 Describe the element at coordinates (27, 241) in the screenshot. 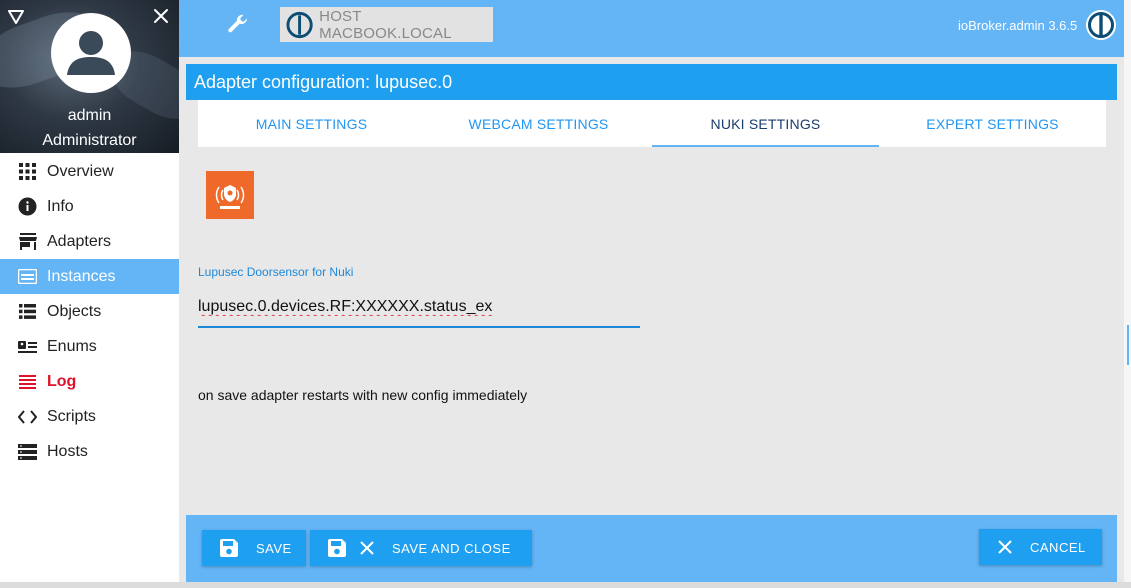

I see `store-icon` at that location.